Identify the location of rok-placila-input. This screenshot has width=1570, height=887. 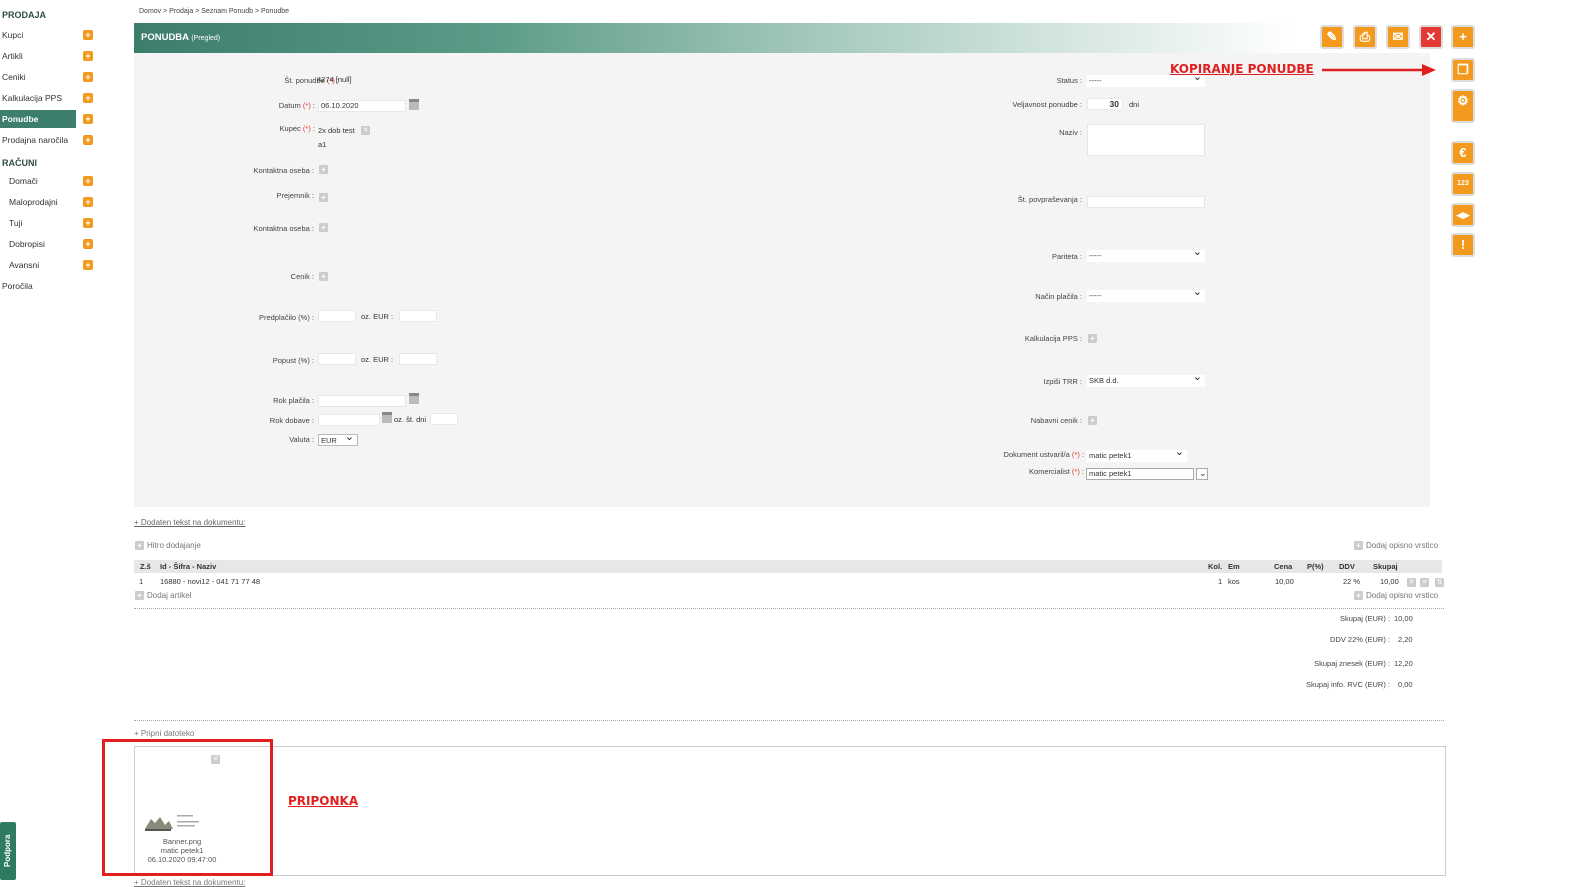
(362, 401).